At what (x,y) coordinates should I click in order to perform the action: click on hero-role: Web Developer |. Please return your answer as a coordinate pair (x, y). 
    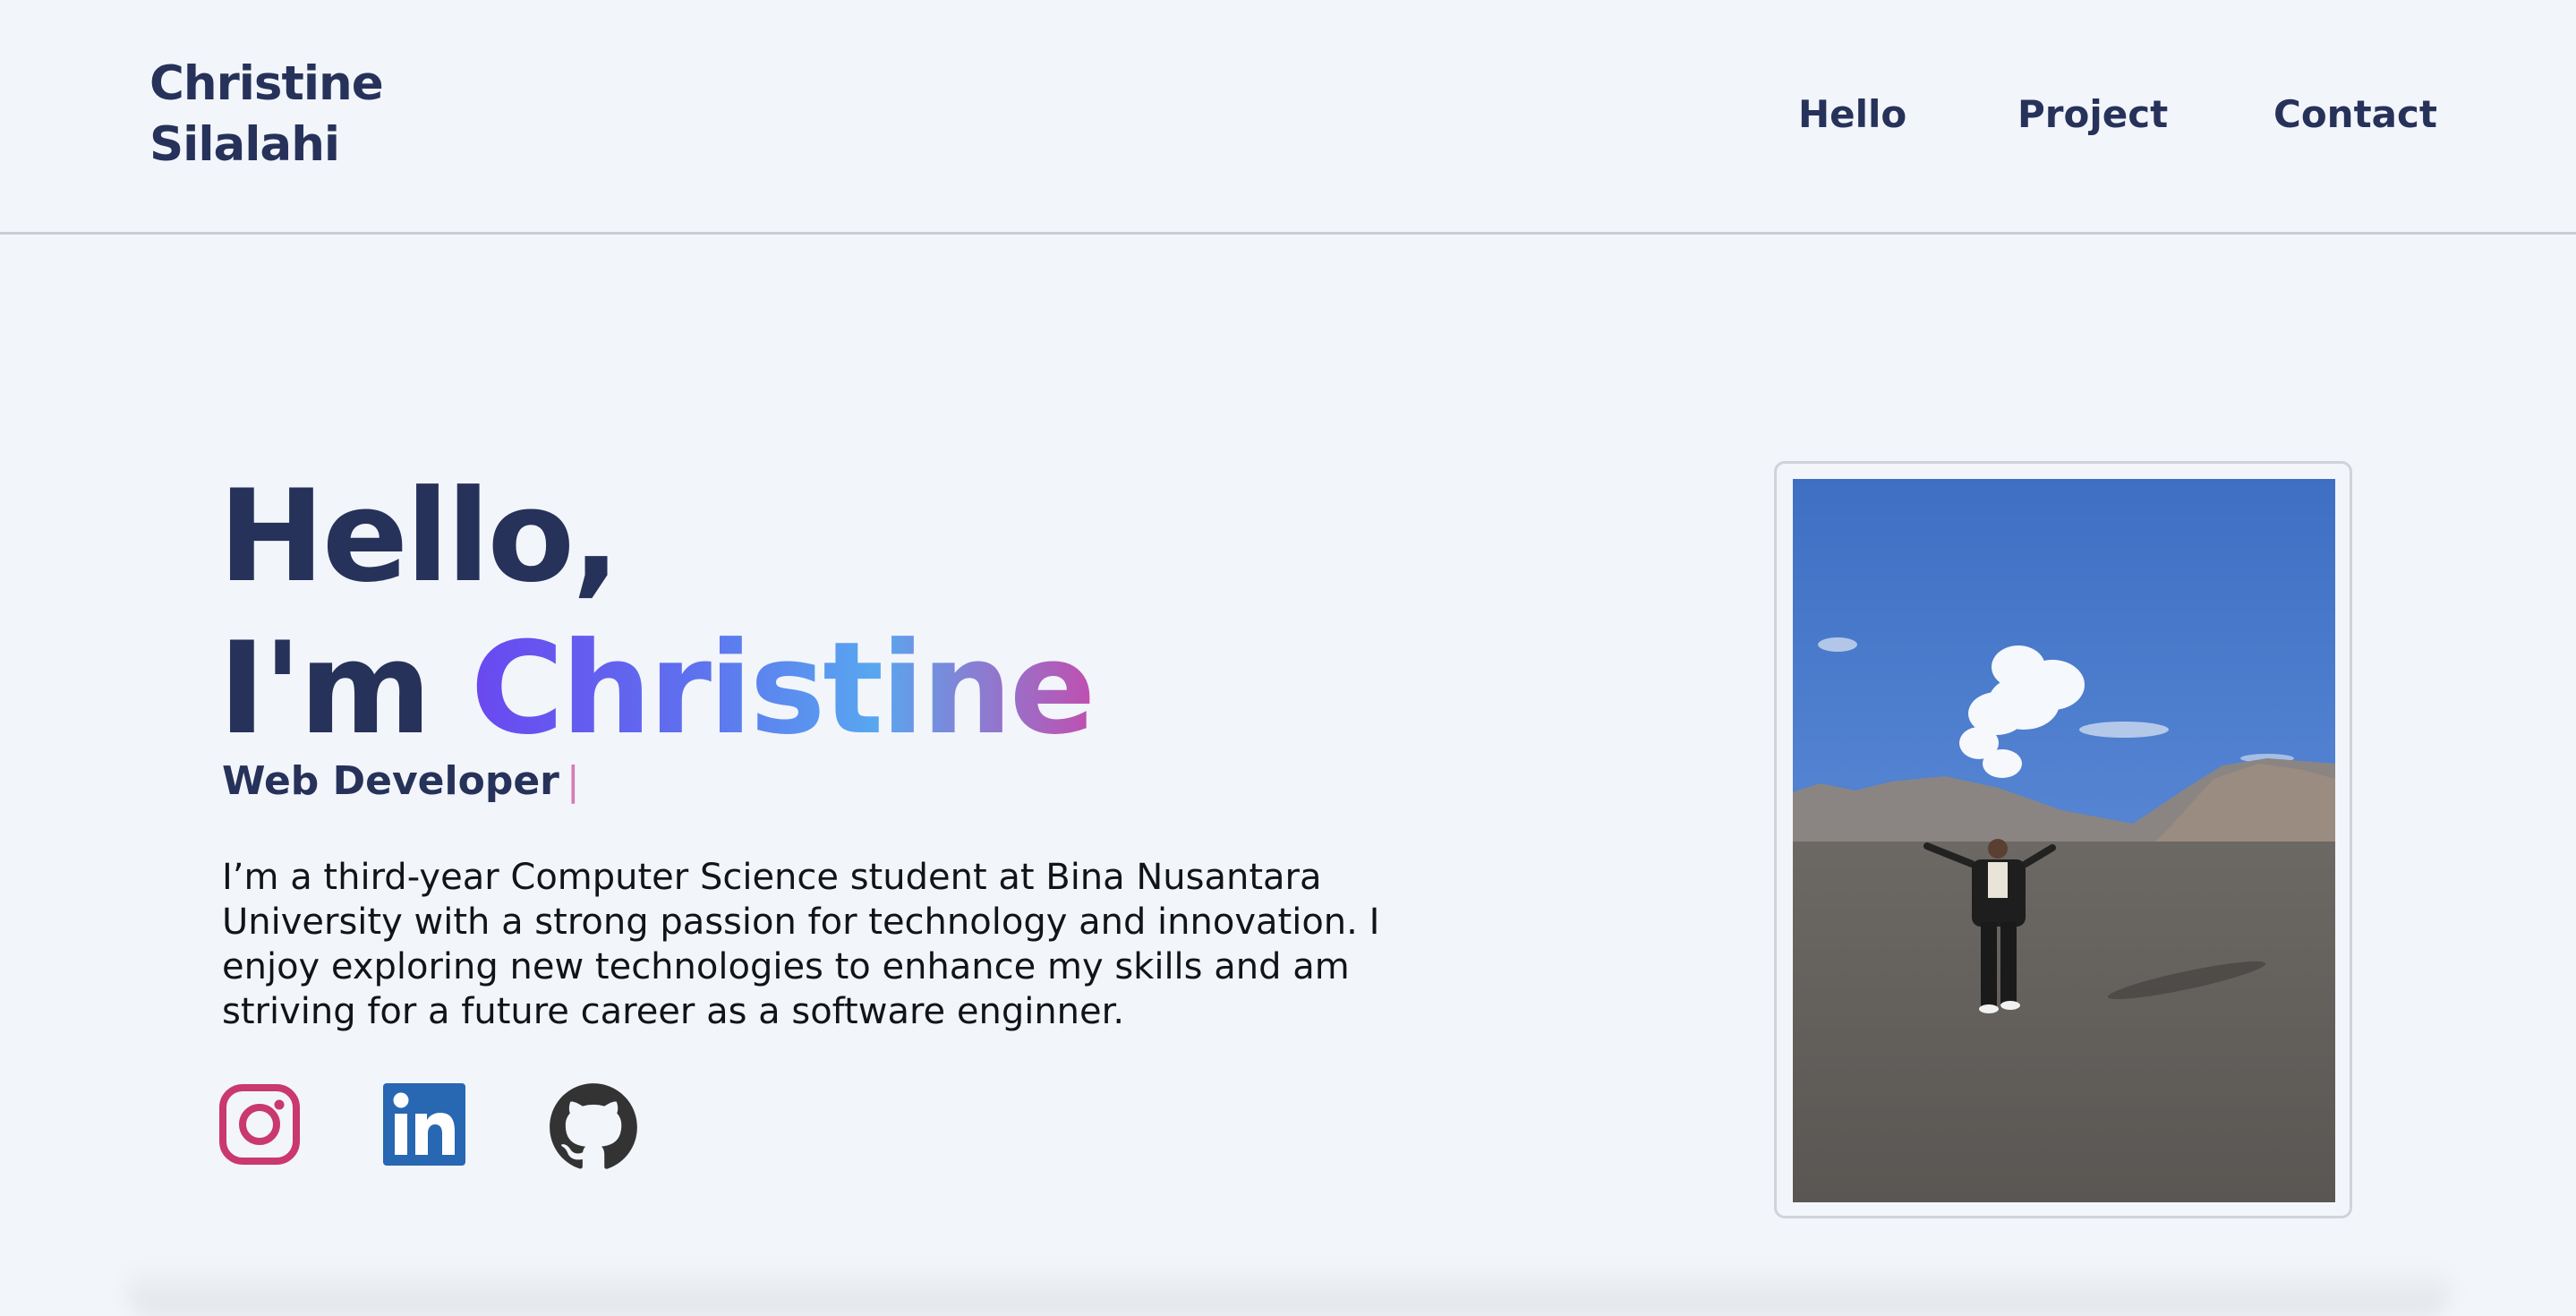
    Looking at the image, I should click on (401, 781).